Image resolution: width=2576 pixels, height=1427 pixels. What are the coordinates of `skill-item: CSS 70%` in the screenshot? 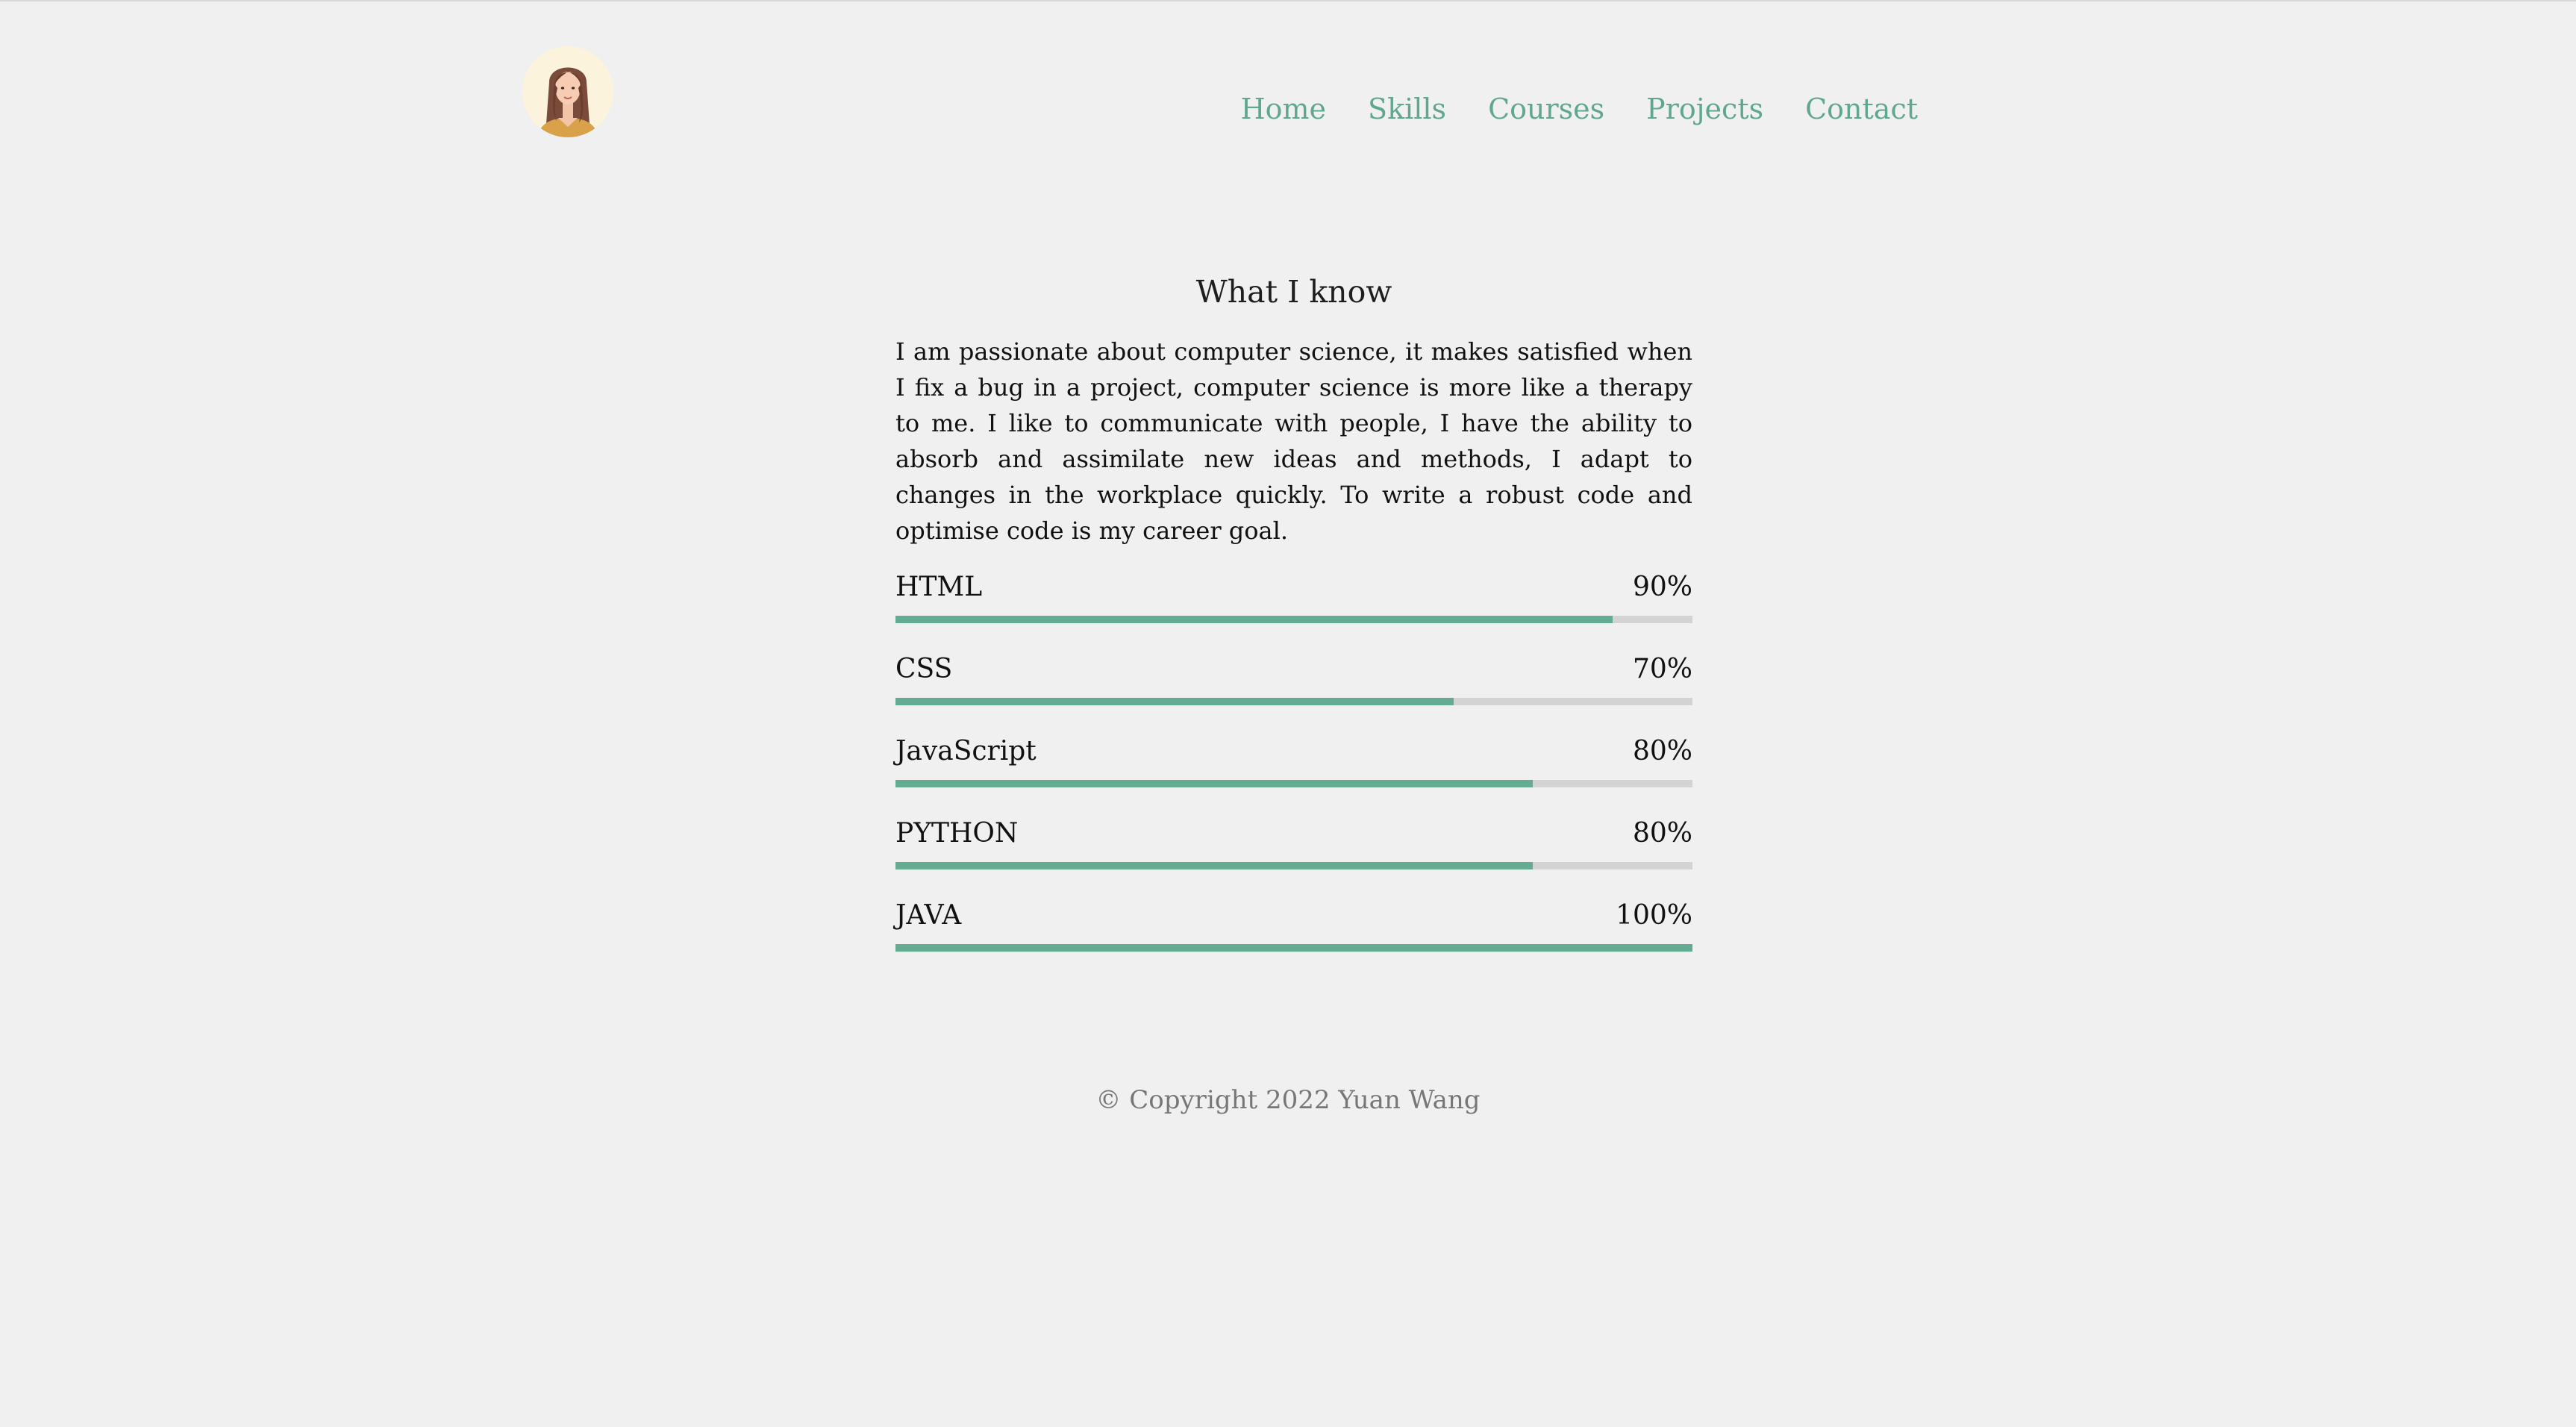 It's located at (1293, 679).